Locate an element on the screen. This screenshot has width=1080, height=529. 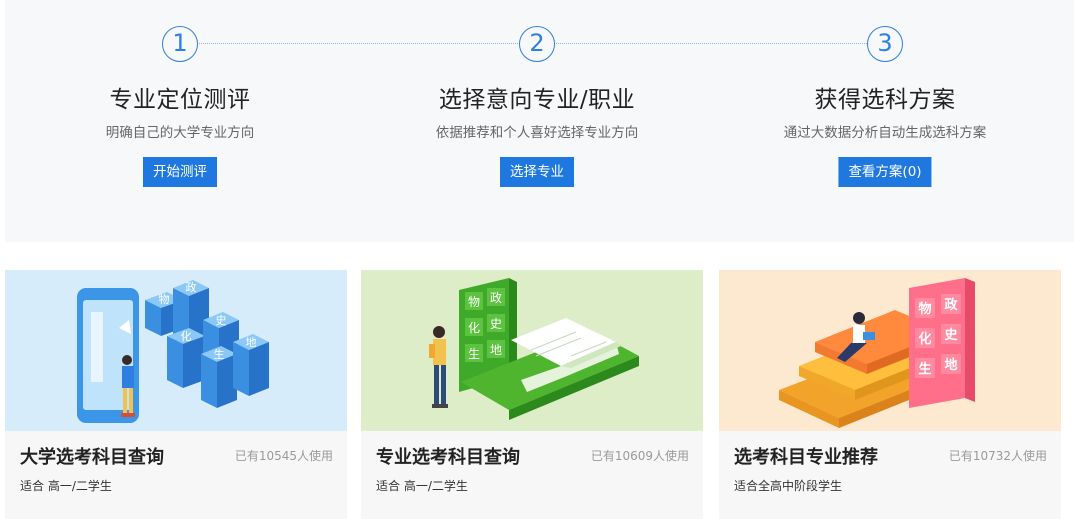
card-title: 选考科目专业推荐 is located at coordinates (806, 457).